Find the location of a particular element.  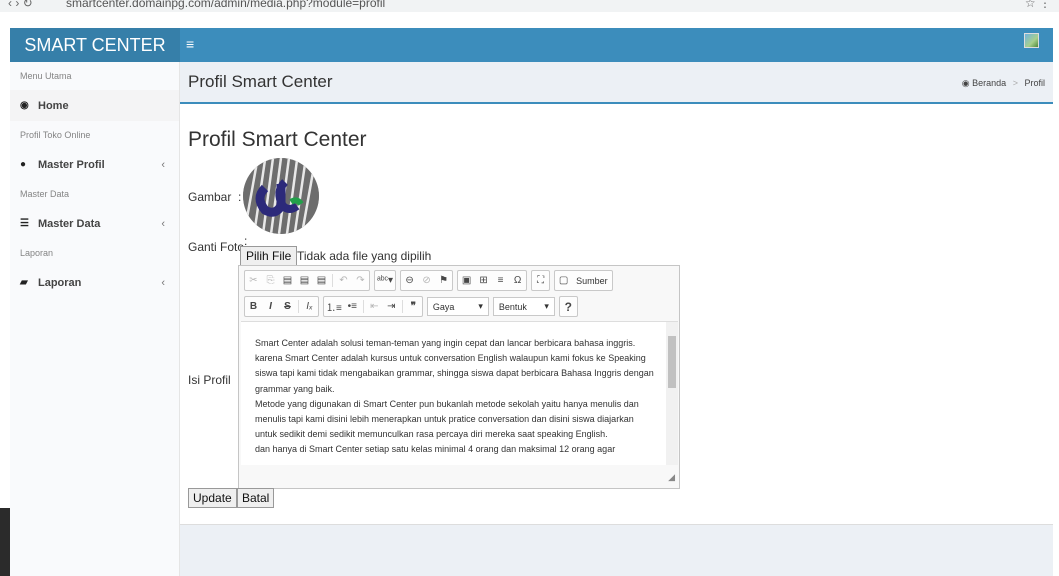

insert-group: ▣ ⊞ ≡ Ω is located at coordinates (492, 280).